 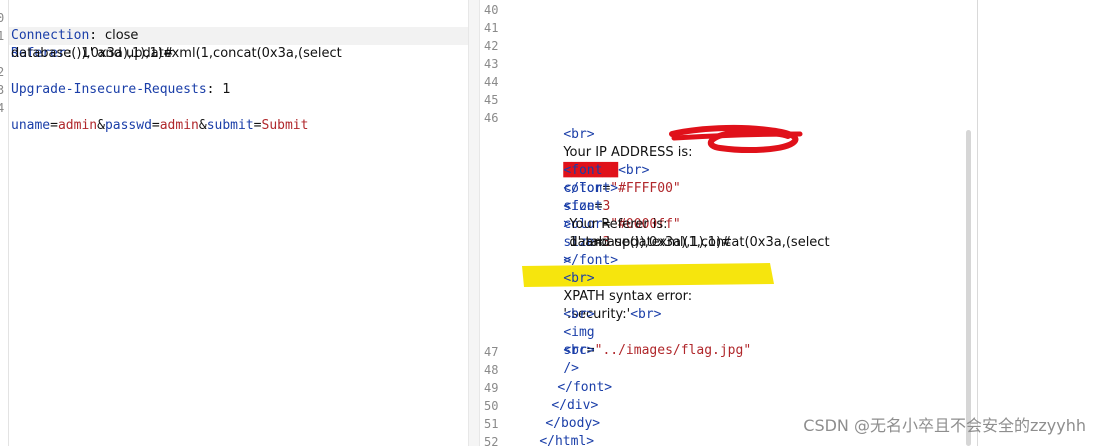 What do you see at coordinates (491, 352) in the screenshot?
I see `line-number: 47` at bounding box center [491, 352].